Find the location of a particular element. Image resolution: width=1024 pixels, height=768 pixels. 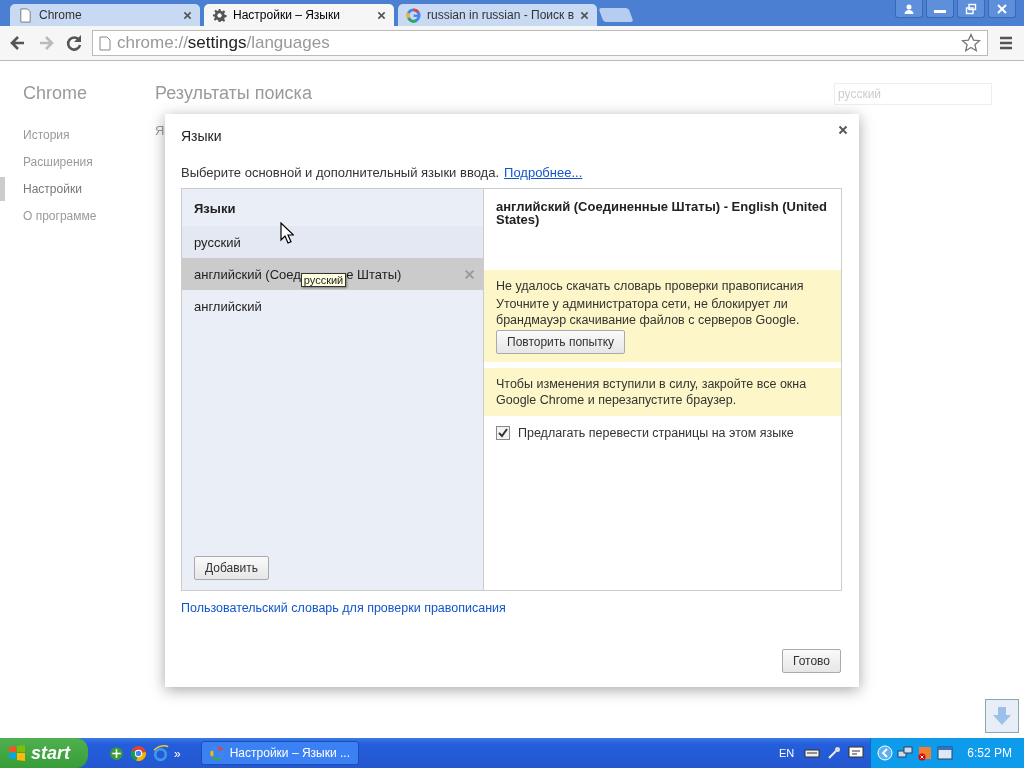

browser-tab: russian in russian - Поиск в is located at coordinates (497, 15).